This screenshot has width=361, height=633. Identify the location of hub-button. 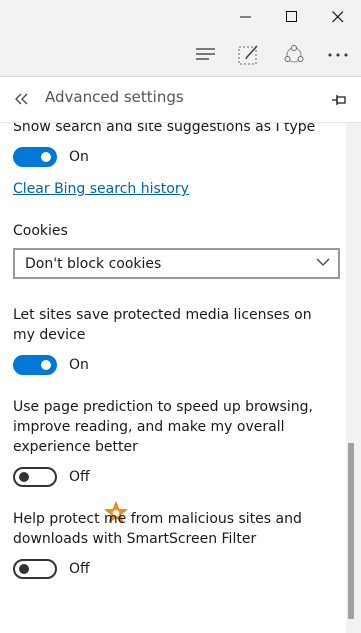
(206, 55).